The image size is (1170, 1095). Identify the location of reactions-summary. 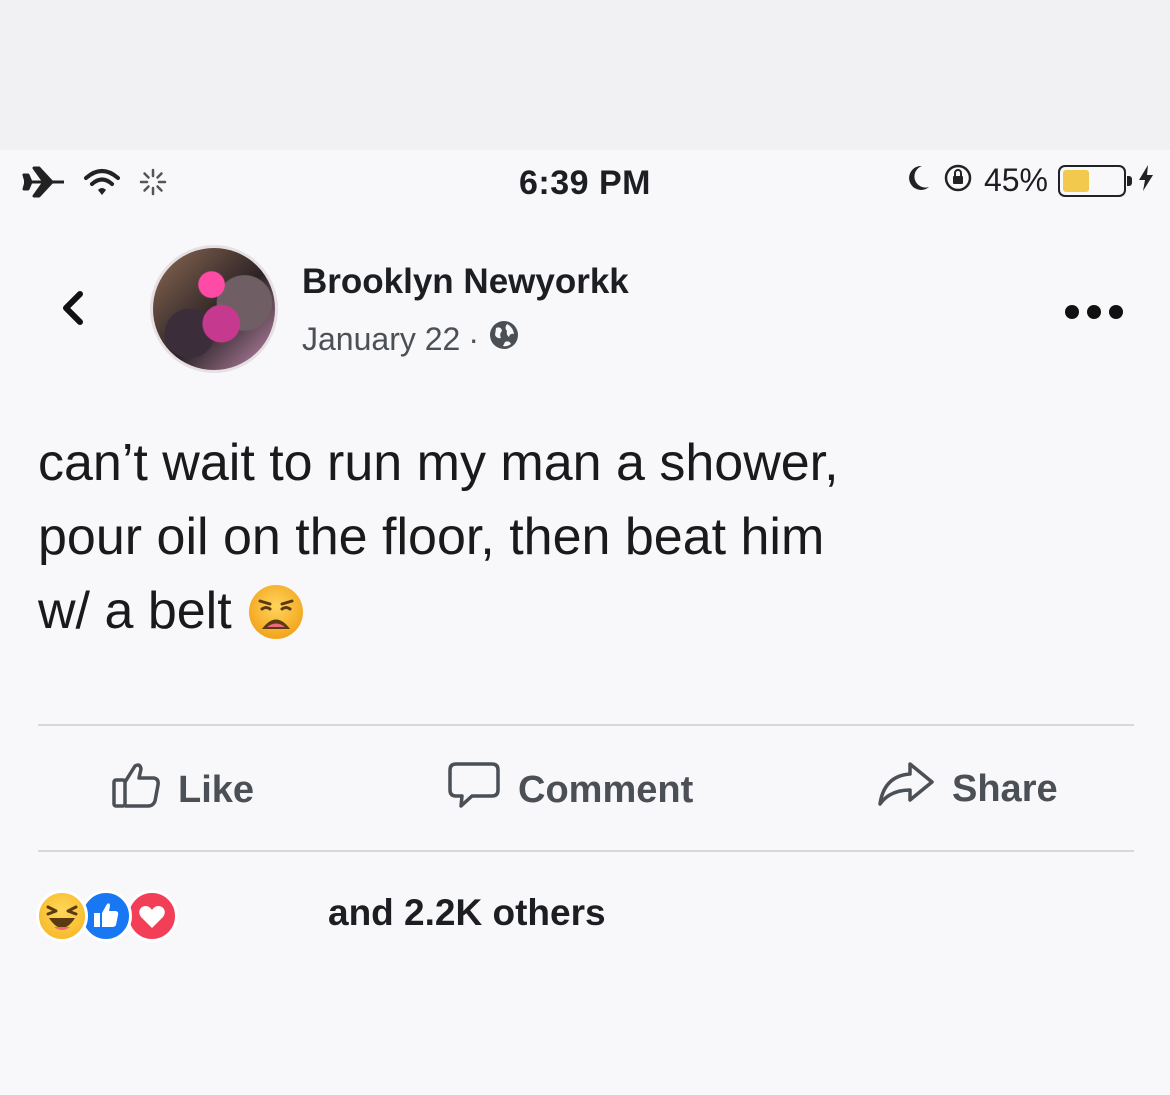
(116, 918).